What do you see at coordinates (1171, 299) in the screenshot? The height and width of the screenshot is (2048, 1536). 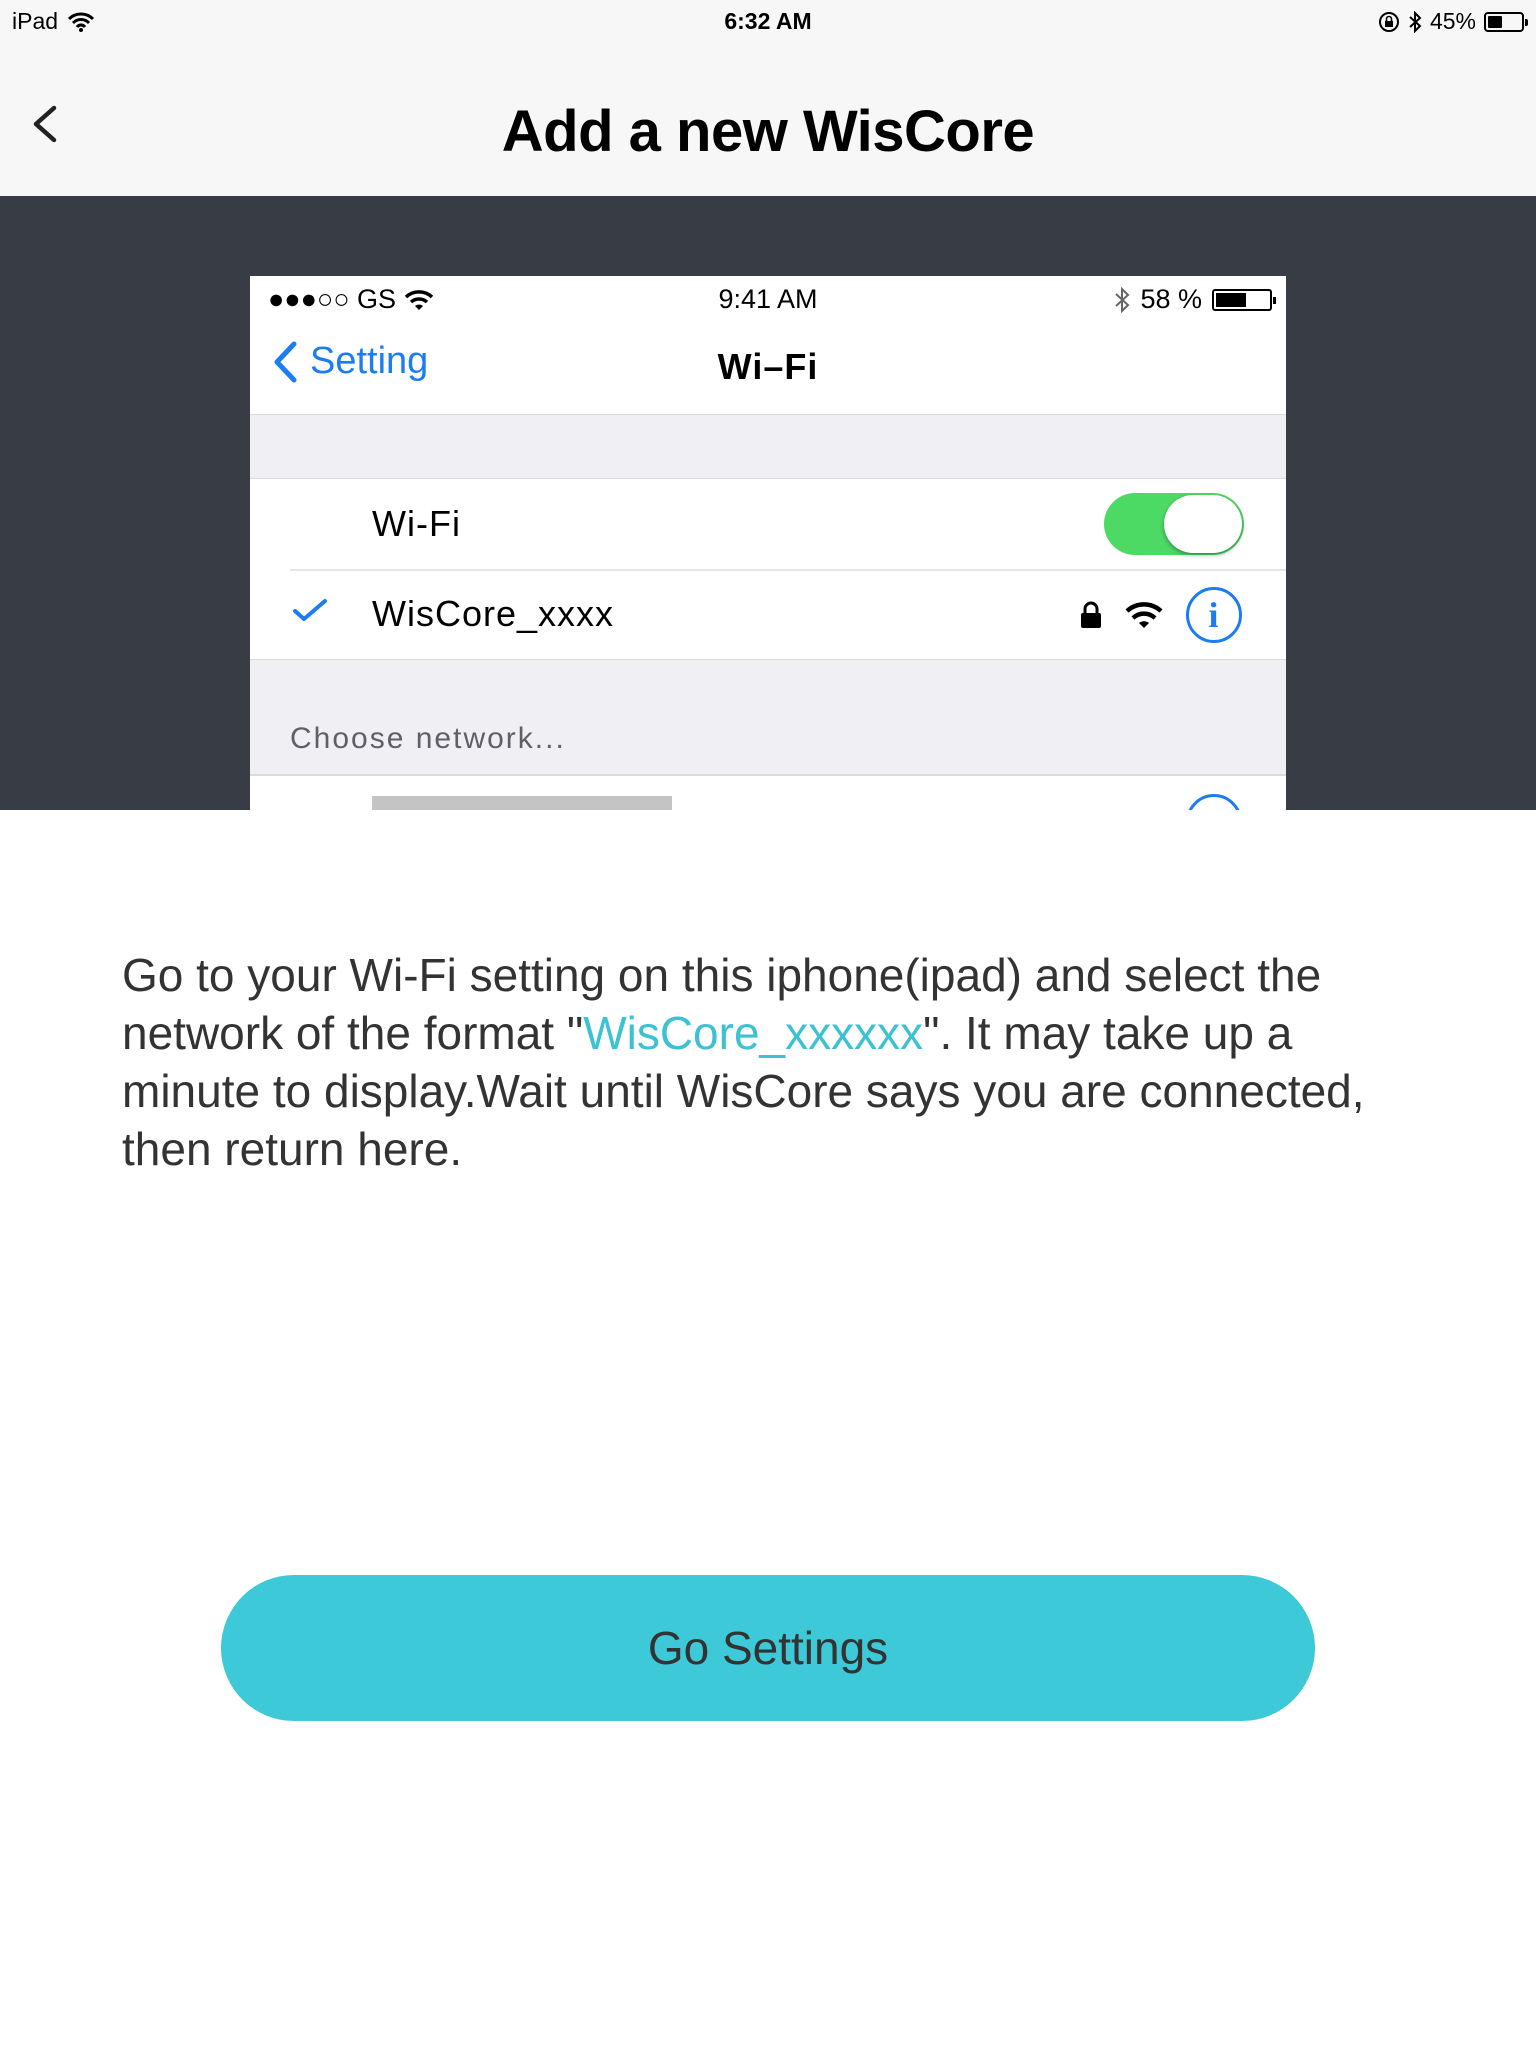 I see `phone-battery-percent: 58 %` at bounding box center [1171, 299].